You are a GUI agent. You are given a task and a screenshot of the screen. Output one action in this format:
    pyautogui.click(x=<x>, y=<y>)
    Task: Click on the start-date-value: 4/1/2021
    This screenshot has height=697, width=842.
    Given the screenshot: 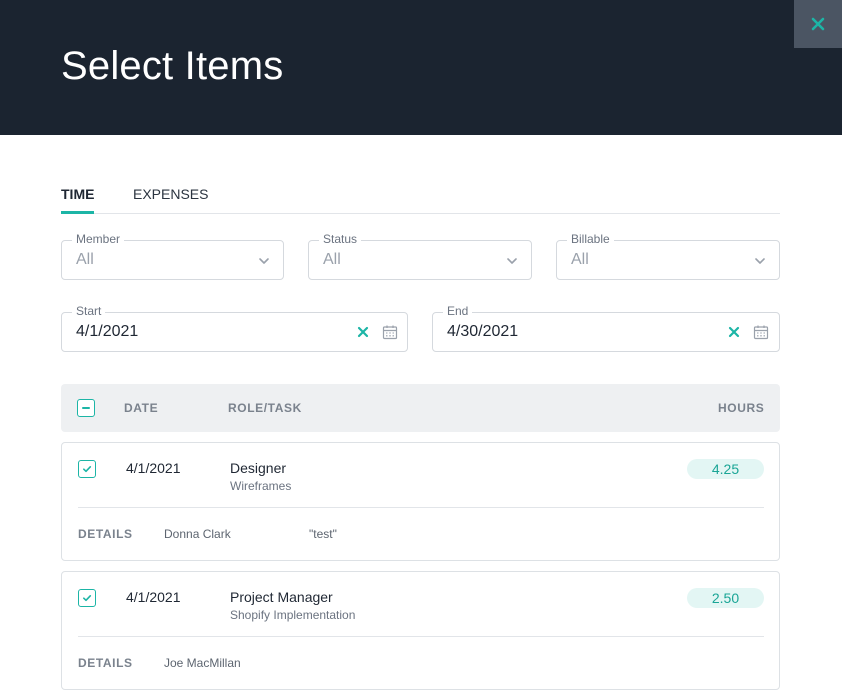 What is the action you would take?
    pyautogui.click(x=107, y=331)
    